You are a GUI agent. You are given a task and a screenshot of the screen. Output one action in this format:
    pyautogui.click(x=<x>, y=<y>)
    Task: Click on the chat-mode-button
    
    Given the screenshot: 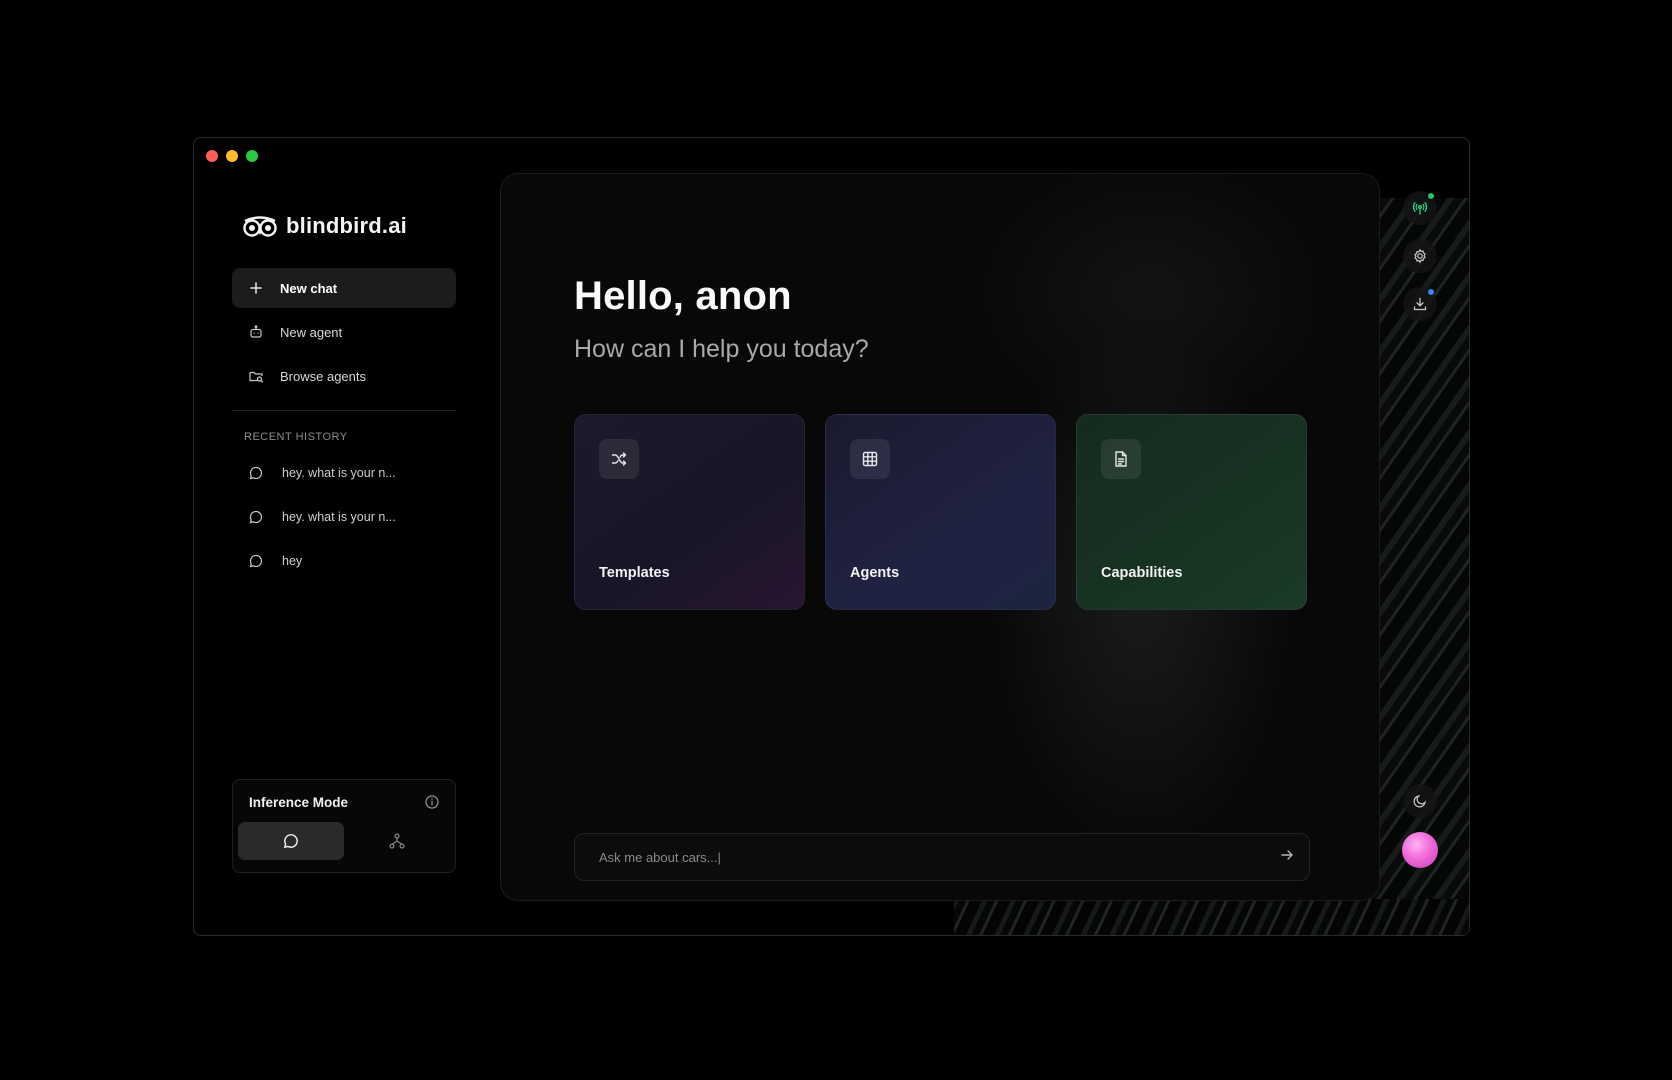 What is the action you would take?
    pyautogui.click(x=291, y=841)
    